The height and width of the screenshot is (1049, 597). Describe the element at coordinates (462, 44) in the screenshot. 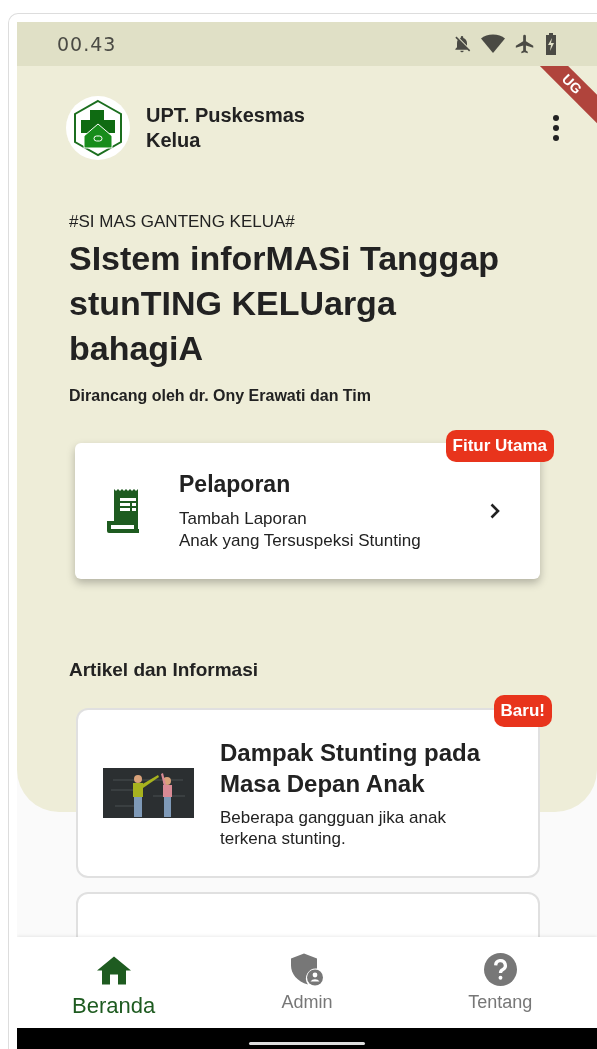

I see `notifications-off-icon` at that location.